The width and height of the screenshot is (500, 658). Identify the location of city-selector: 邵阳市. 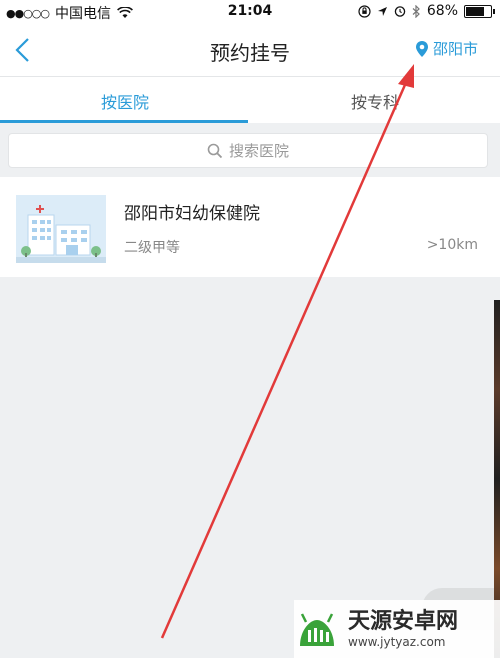
(446, 48).